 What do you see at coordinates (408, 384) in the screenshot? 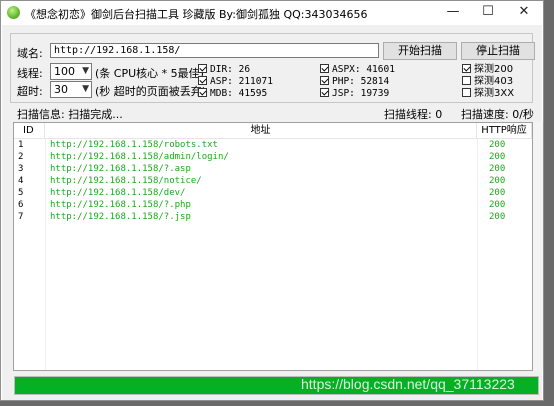
I see `watermark-text: https://blog.csdn.net/qq_37113223` at bounding box center [408, 384].